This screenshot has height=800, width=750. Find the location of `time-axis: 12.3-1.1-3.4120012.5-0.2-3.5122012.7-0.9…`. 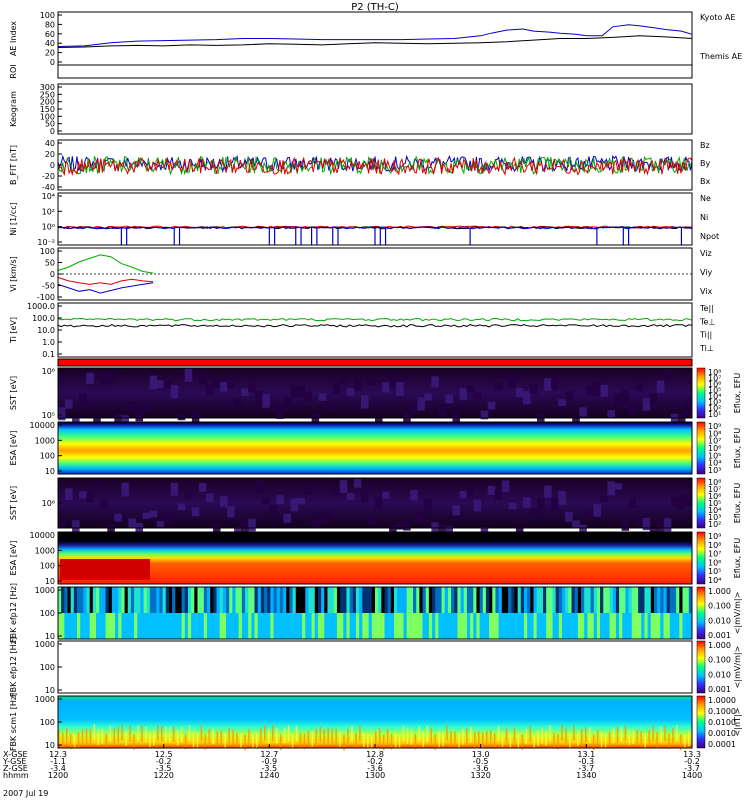

time-axis: 12.3-1.1-3.4120012.5-0.2-3.5122012.7-0.9… is located at coordinates (352, 762).